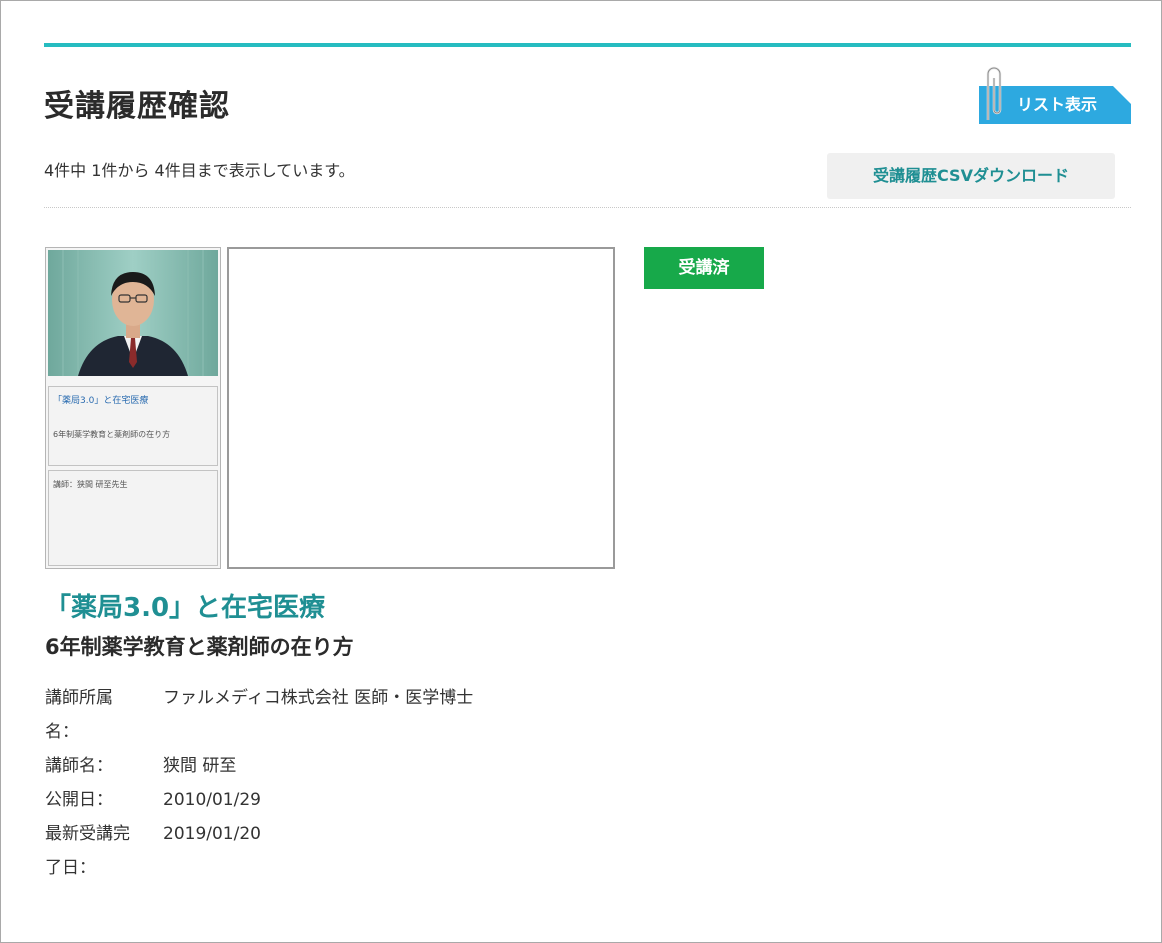  Describe the element at coordinates (90, 484) in the screenshot. I see `thumbnail-lecturer: 講師：狭間 研至先生` at that location.